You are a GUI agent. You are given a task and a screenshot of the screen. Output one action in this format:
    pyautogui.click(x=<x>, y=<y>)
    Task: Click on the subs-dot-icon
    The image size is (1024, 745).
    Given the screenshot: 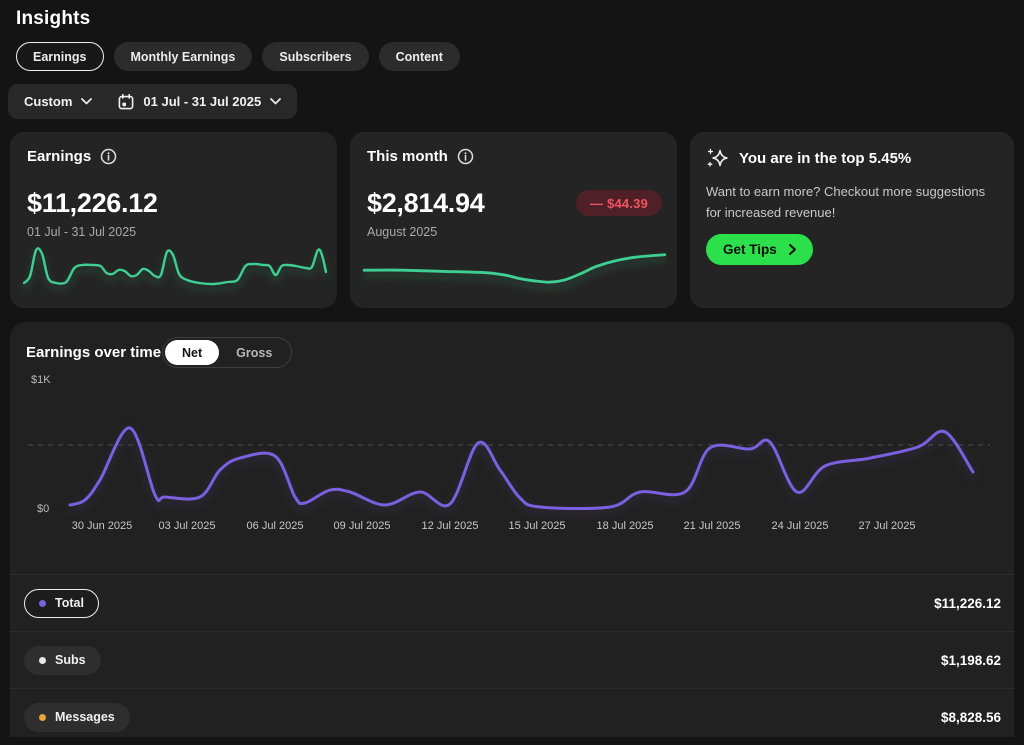 What is the action you would take?
    pyautogui.click(x=42, y=660)
    